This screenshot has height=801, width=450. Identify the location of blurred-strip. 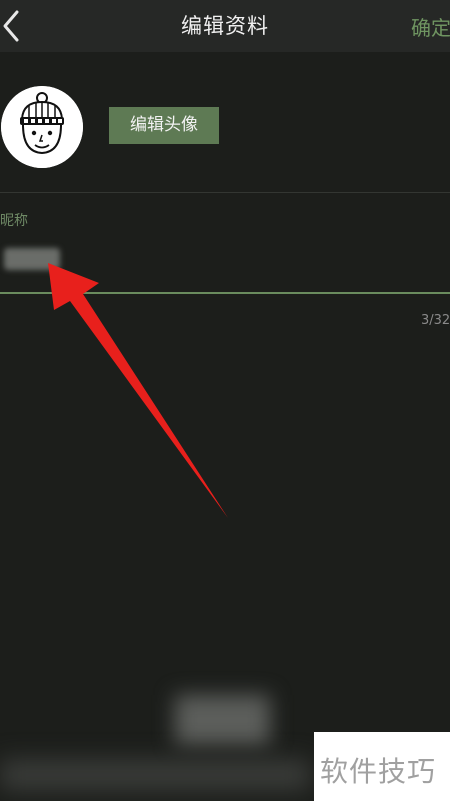
(155, 775).